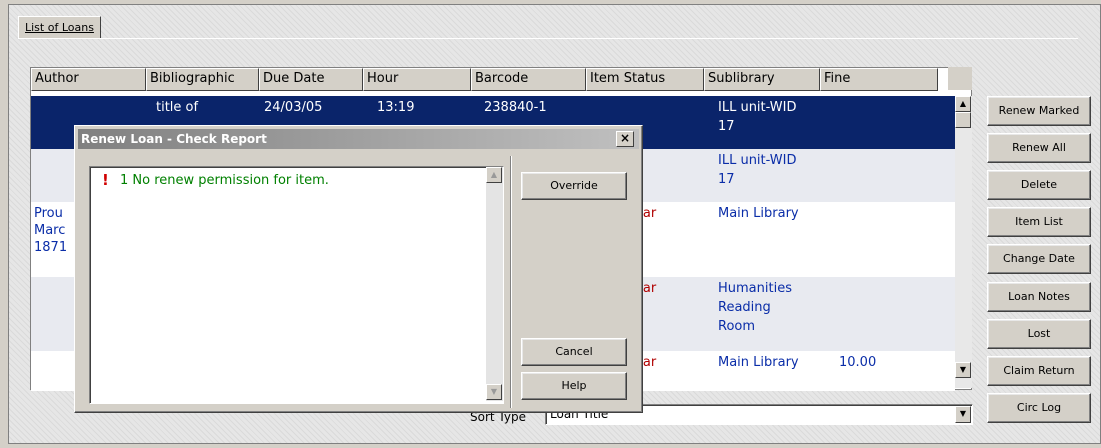 This screenshot has height=448, width=1101. What do you see at coordinates (963, 414) in the screenshot?
I see `combo-arrow-icon: ▼` at bounding box center [963, 414].